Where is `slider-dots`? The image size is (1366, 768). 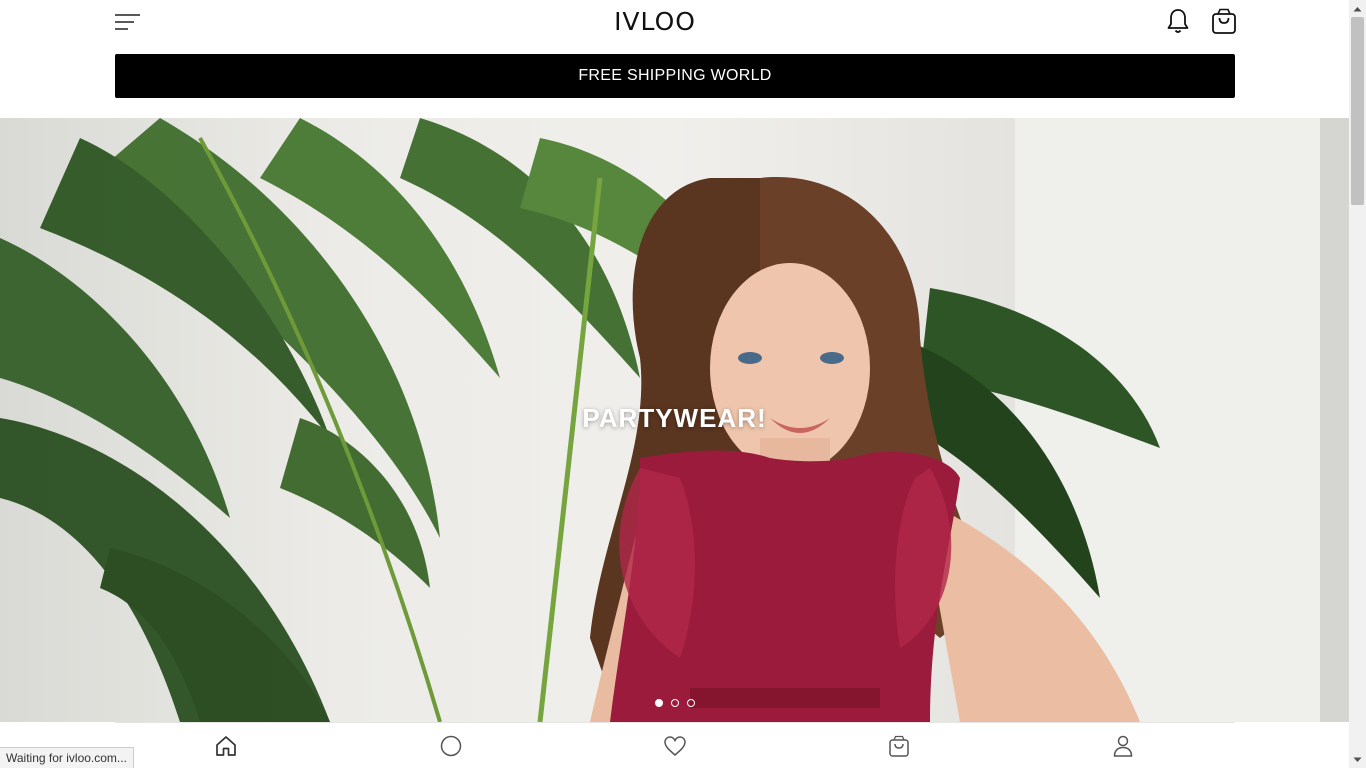
slider-dots is located at coordinates (674, 703).